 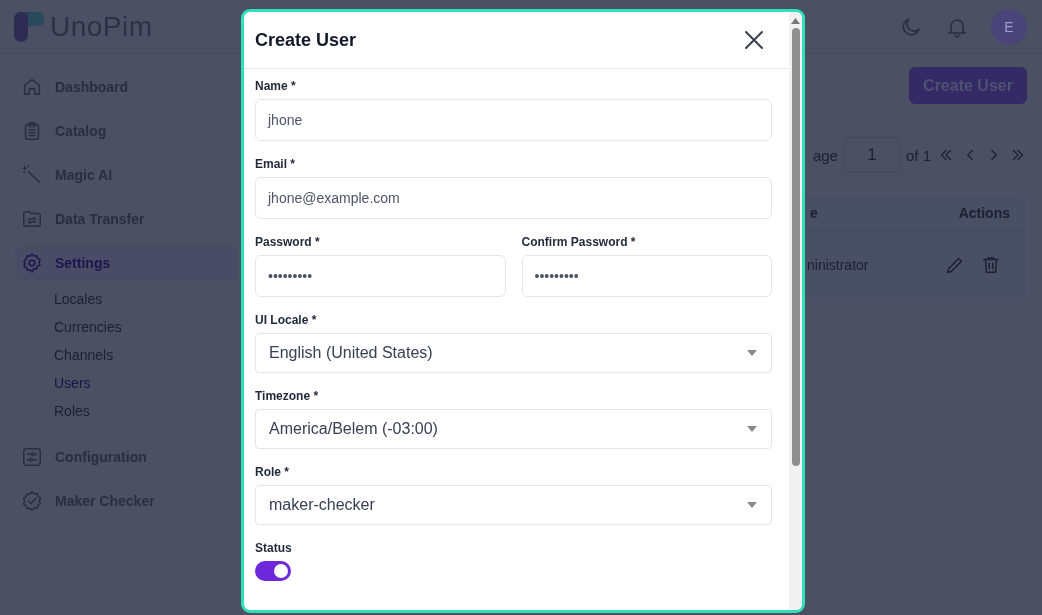 I want to click on select-field: maker-checker, so click(x=513, y=505).